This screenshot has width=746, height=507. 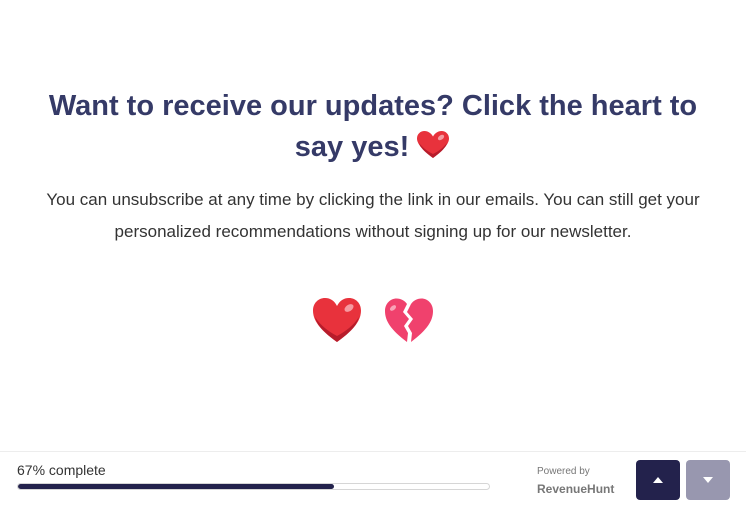 I want to click on previous-question-button, so click(x=658, y=480).